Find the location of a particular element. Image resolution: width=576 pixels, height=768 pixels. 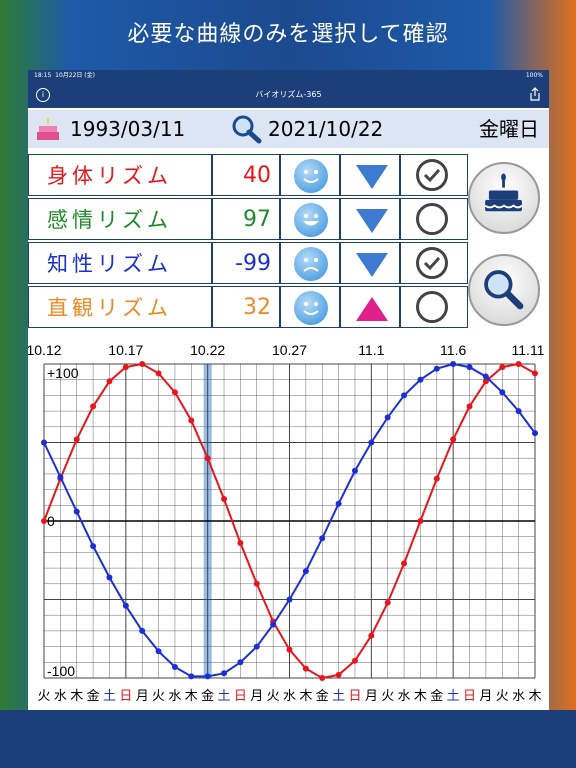

weekday-label: 金曜日 is located at coordinates (509, 129).